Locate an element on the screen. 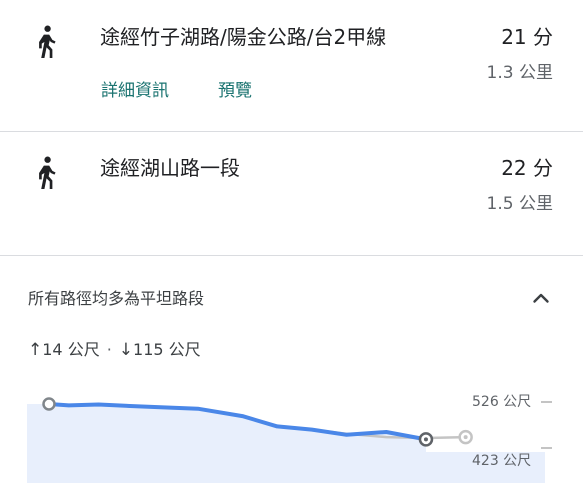  details-link: 詳細資訊 is located at coordinates (135, 91).